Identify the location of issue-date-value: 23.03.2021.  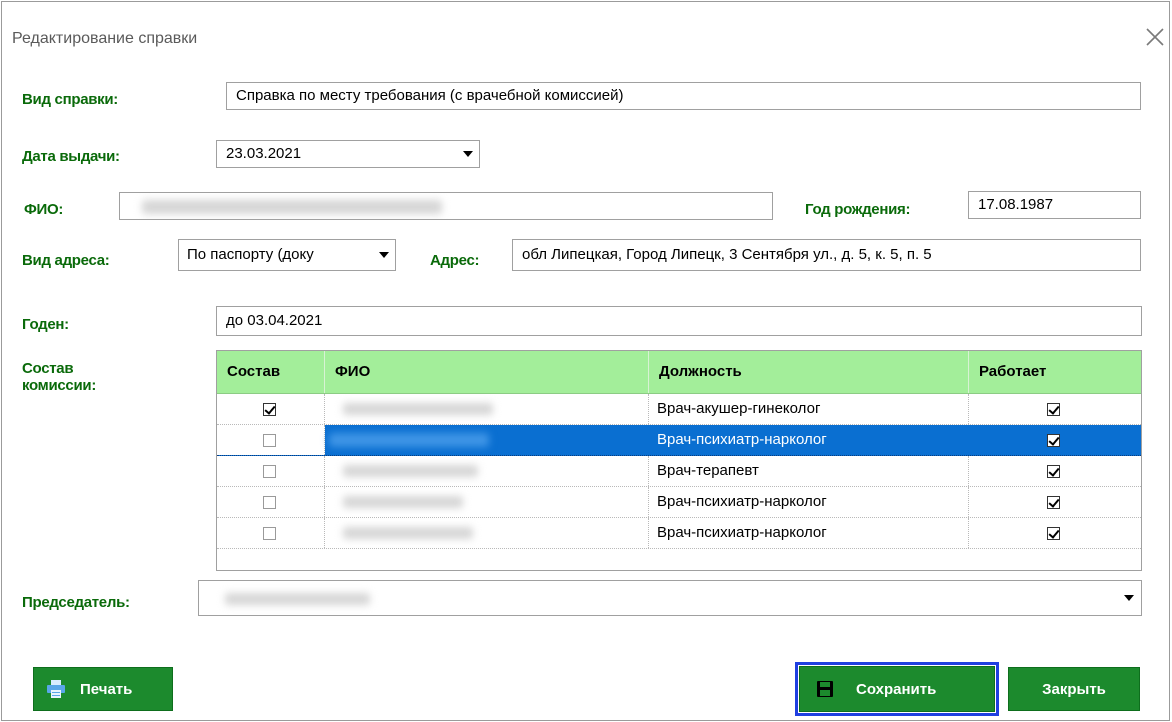
(264, 153).